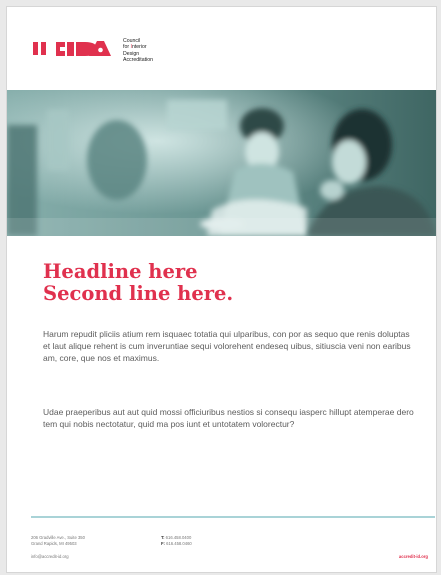 The image size is (441, 575). Describe the element at coordinates (138, 60) in the screenshot. I see `logo-word-accreditation: Accreditation` at that location.